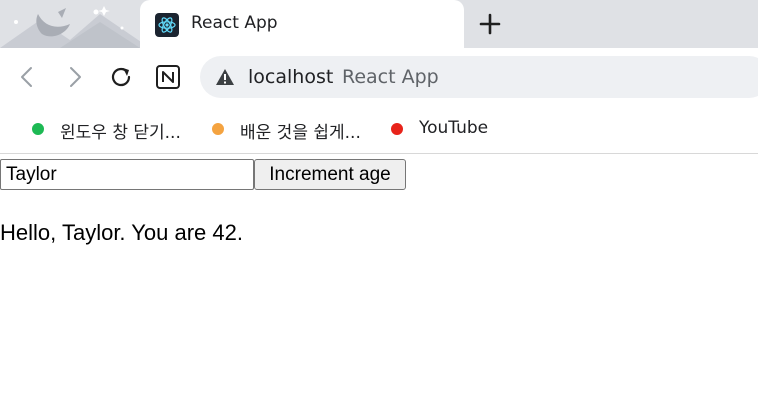 The width and height of the screenshot is (758, 402). I want to click on bookmarks-bar: 윈도우 창 닫기... 배운 것을 쉽게... YouTube, so click(379, 130).